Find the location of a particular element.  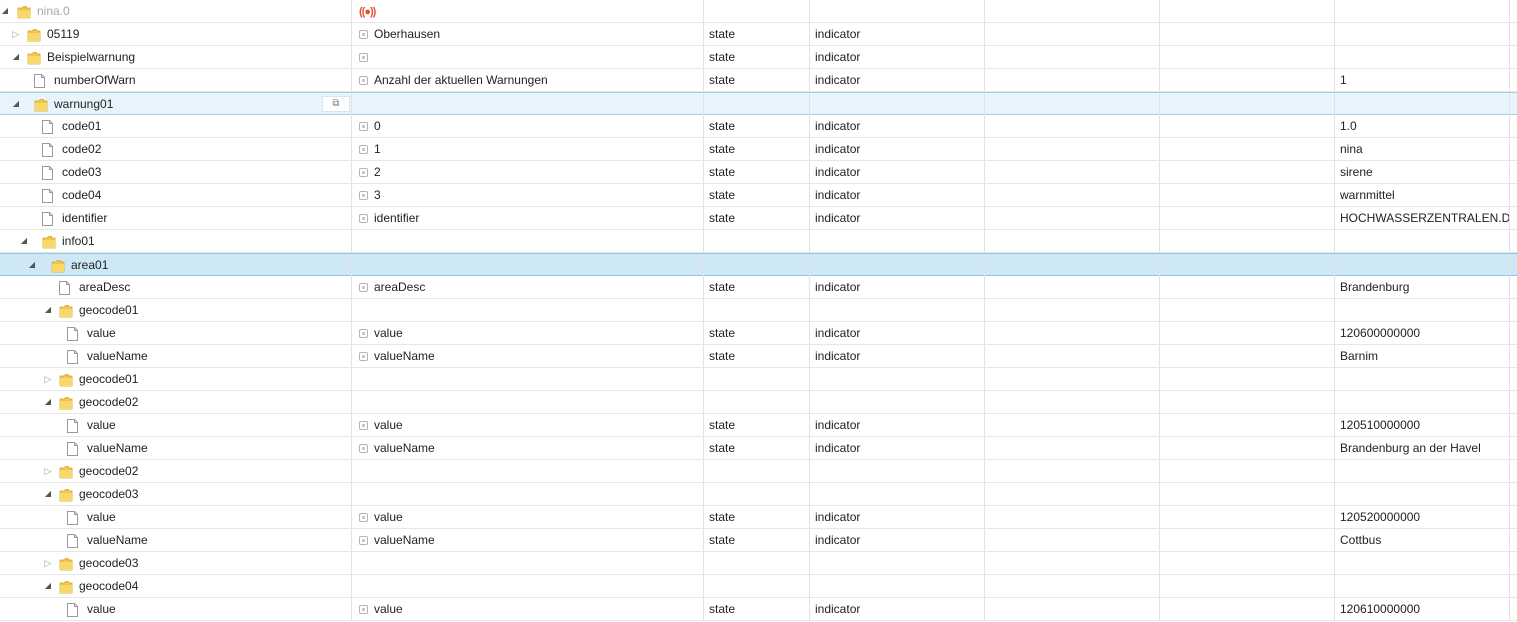

value-cell: 1.0 is located at coordinates (1422, 126).